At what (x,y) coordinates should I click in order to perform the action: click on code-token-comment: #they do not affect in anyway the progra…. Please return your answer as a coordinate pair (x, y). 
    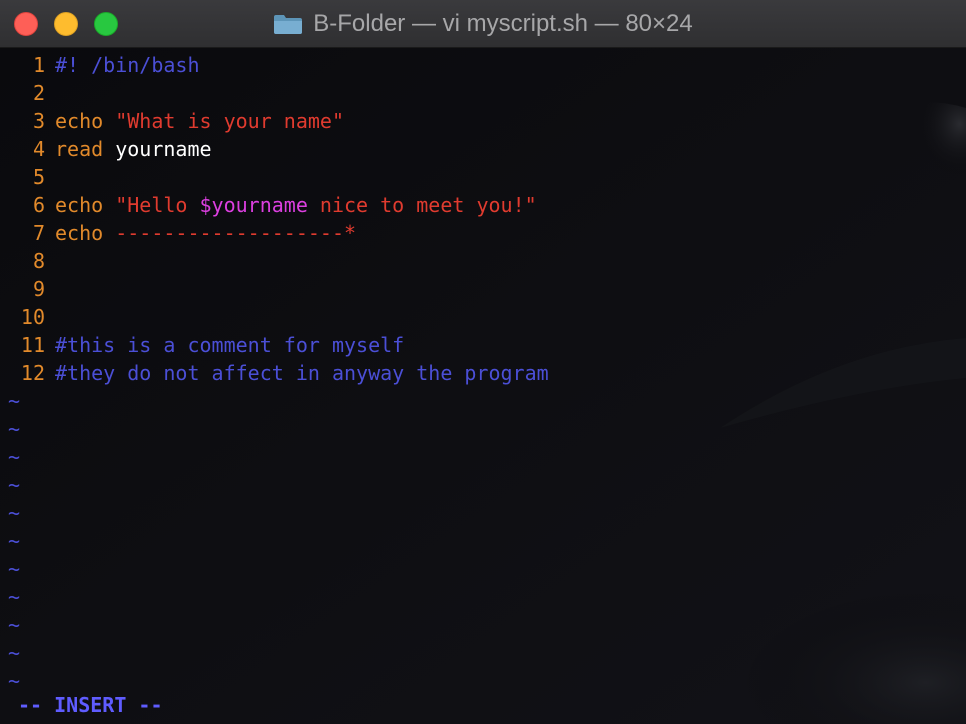
    Looking at the image, I should click on (302, 373).